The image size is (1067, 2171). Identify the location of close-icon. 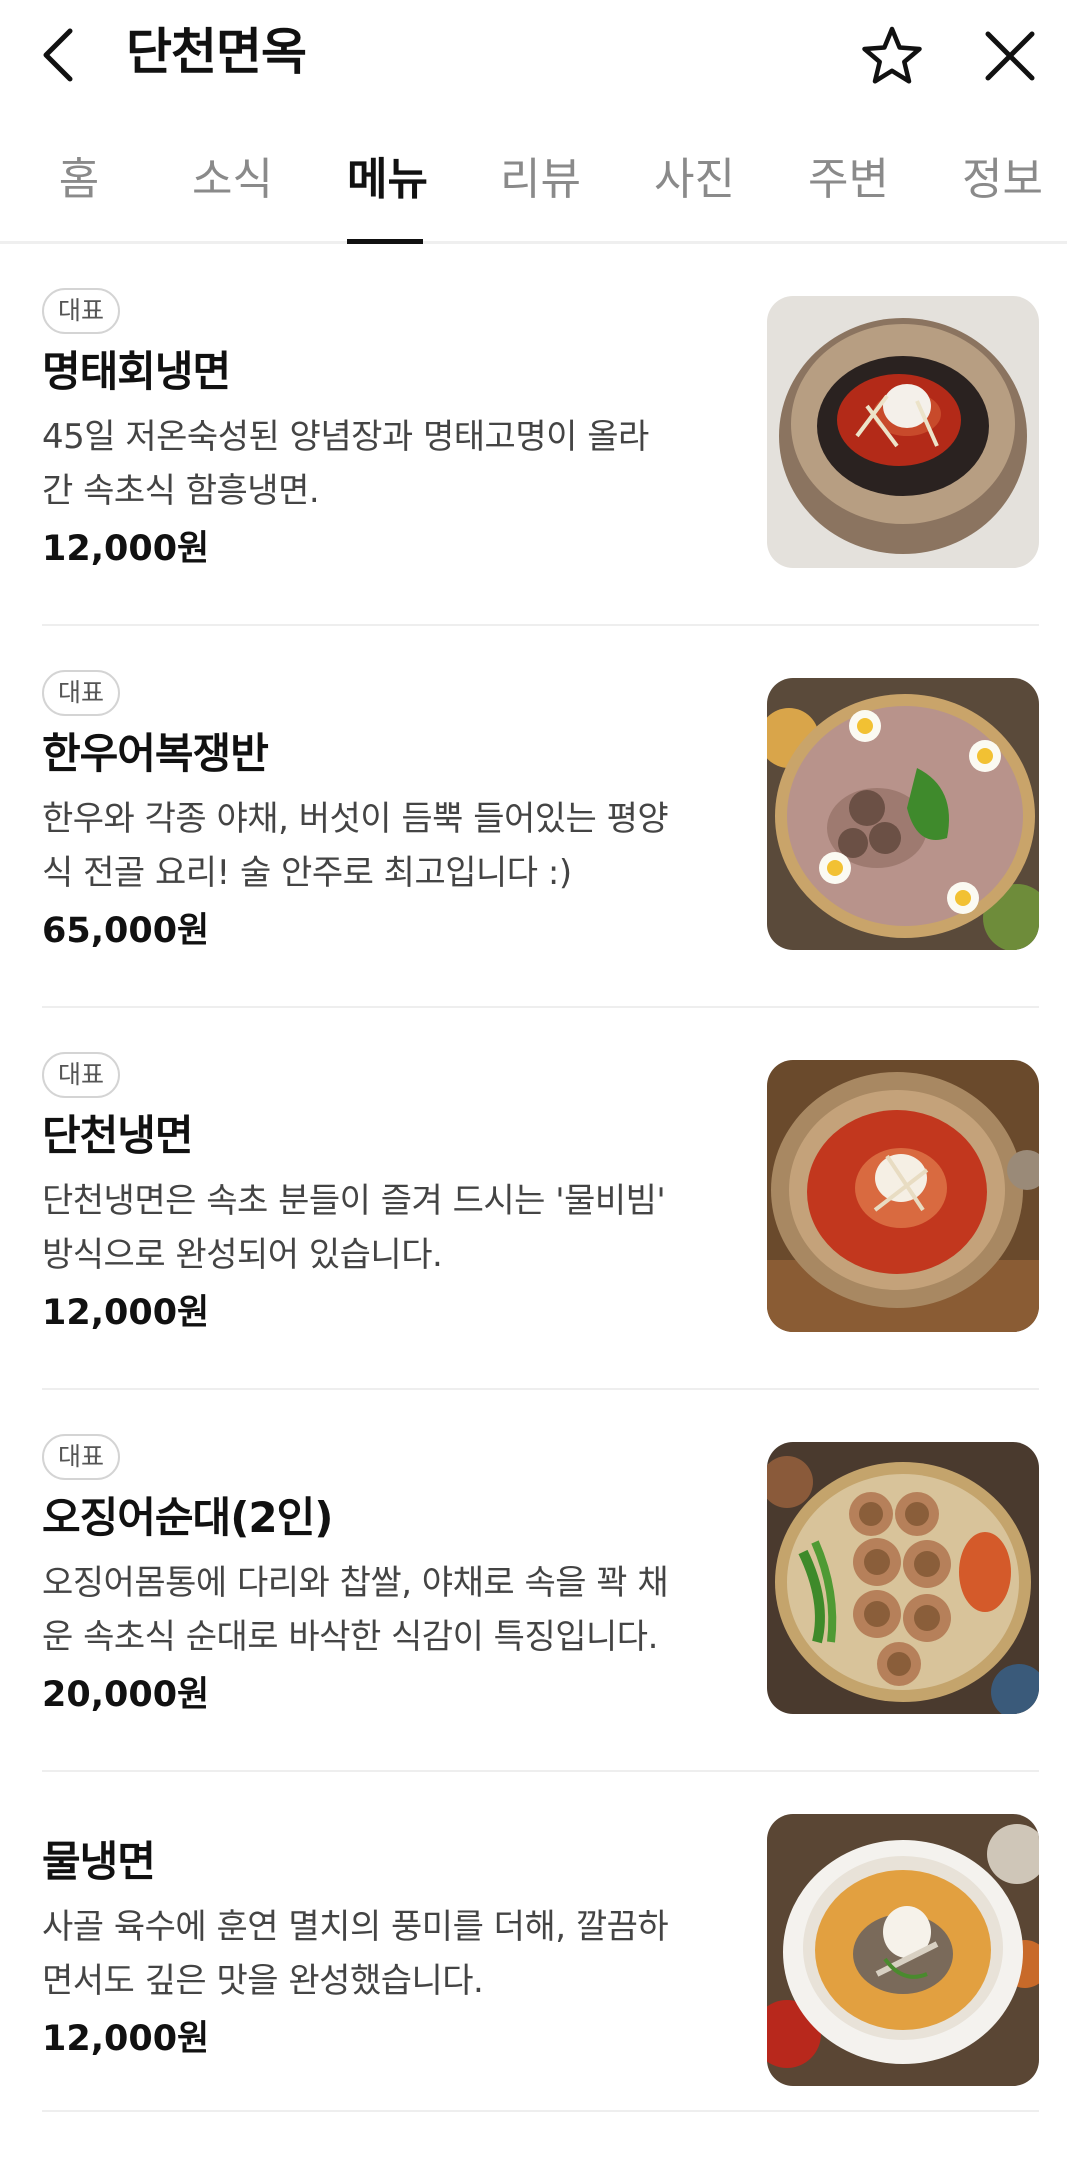
(1010, 56).